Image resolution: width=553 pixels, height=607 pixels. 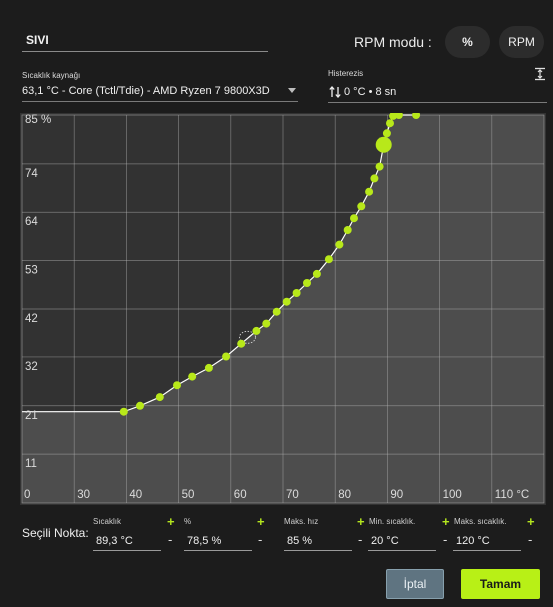 What do you see at coordinates (188, 521) in the screenshot?
I see `percent-label: %` at bounding box center [188, 521].